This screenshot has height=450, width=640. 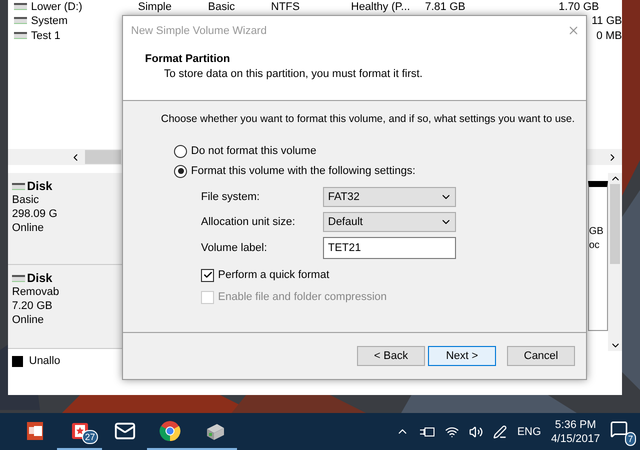 I want to click on radio-option: Format this volume with the following settings:, so click(x=380, y=171).